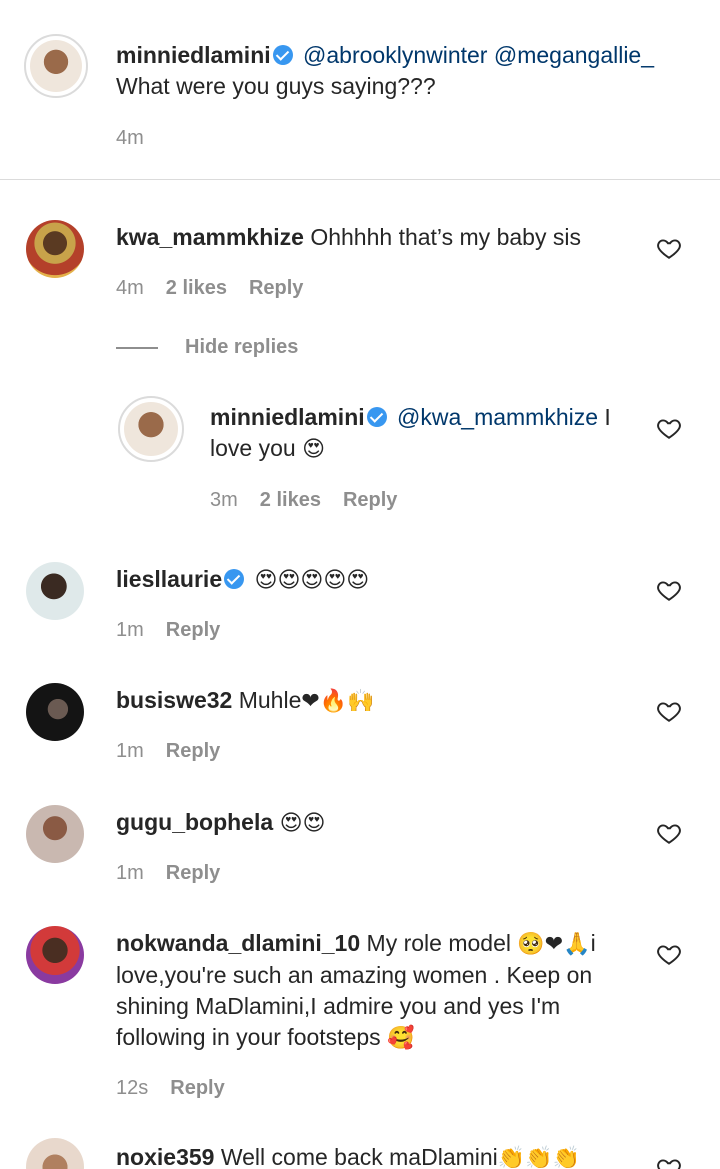 This screenshot has height=1169, width=720. I want to click on comment-body: Well come back maDlamini, so click(359, 1156).